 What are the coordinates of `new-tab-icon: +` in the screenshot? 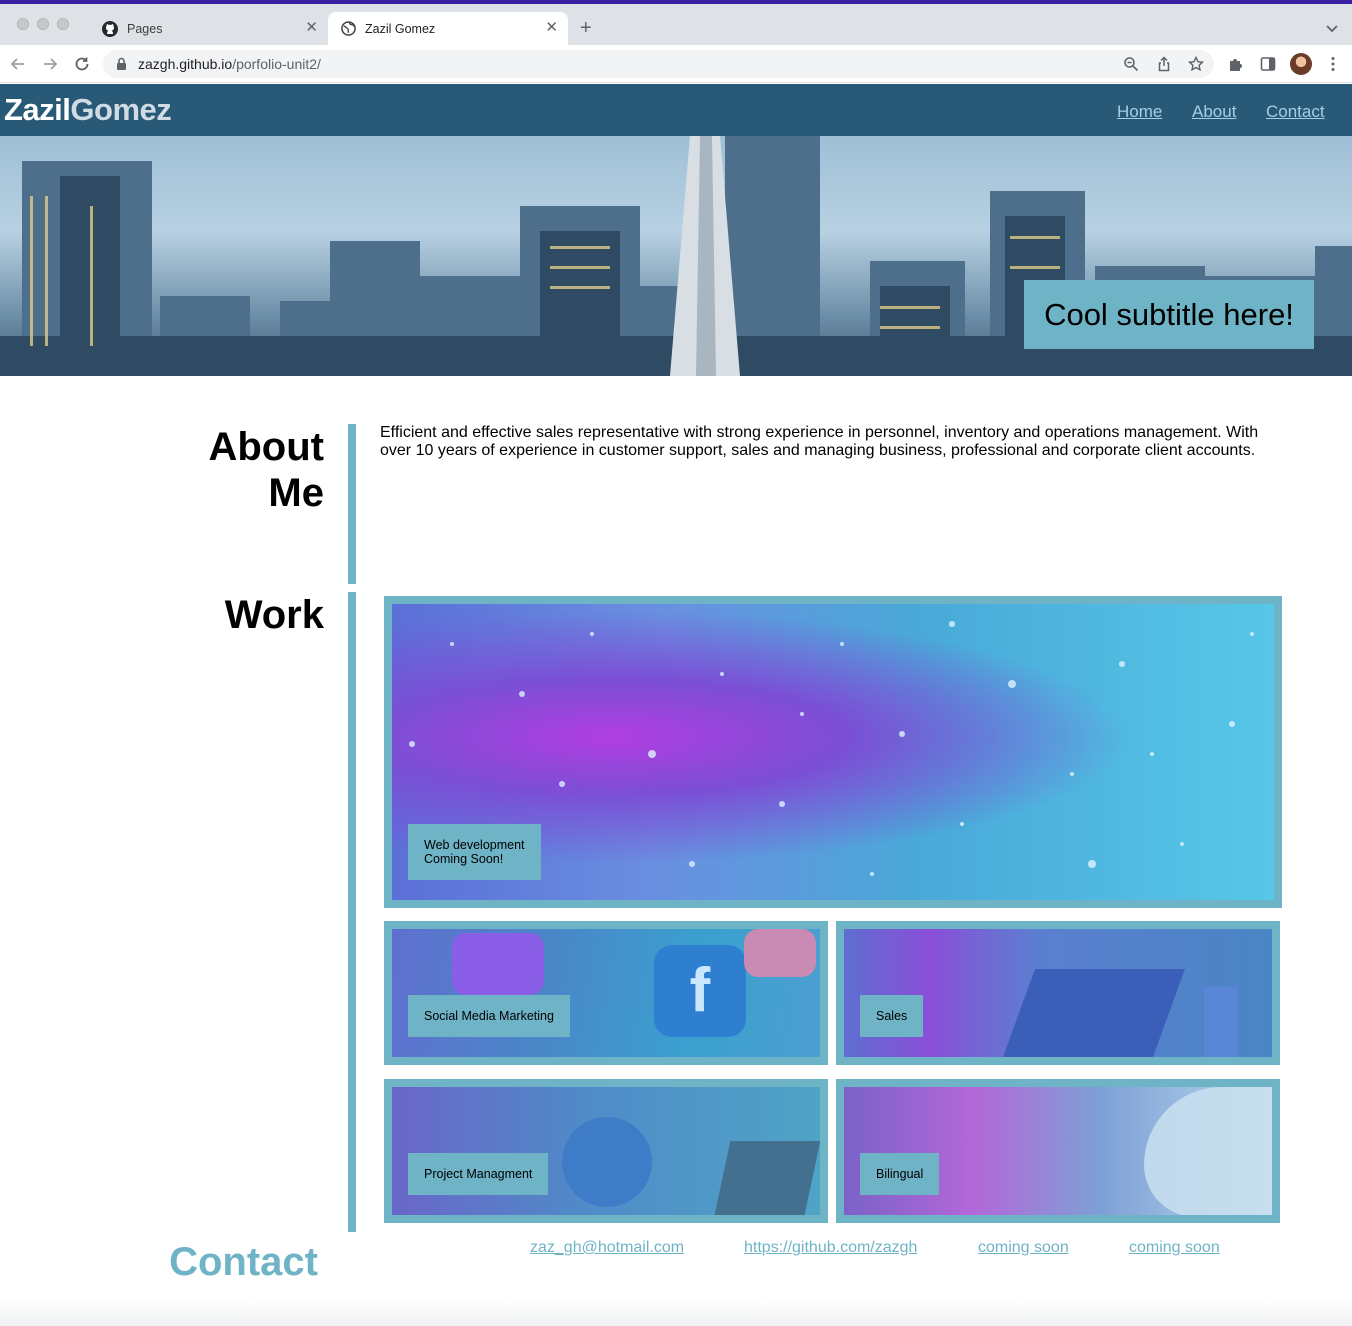 It's located at (586, 28).